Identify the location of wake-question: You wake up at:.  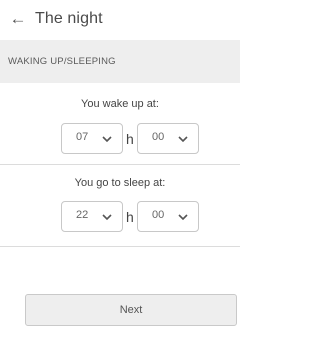
(120, 104).